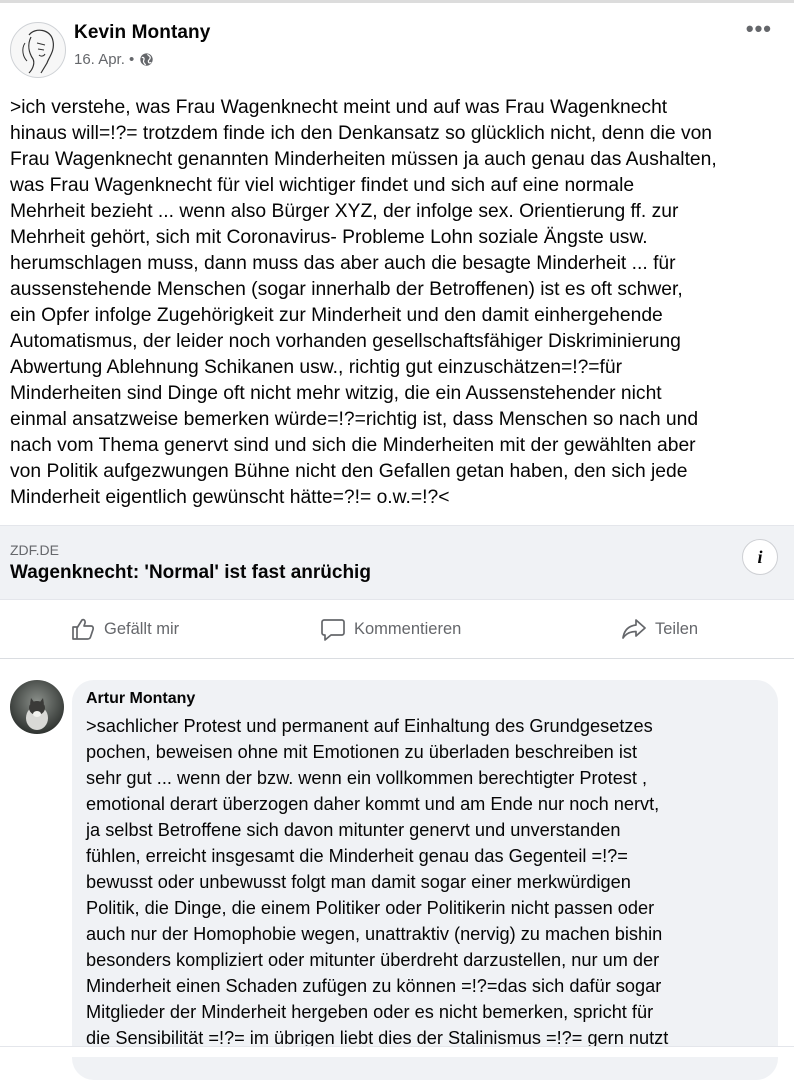 The image size is (794, 1080). I want to click on comment-label: Kommentieren, so click(408, 628).